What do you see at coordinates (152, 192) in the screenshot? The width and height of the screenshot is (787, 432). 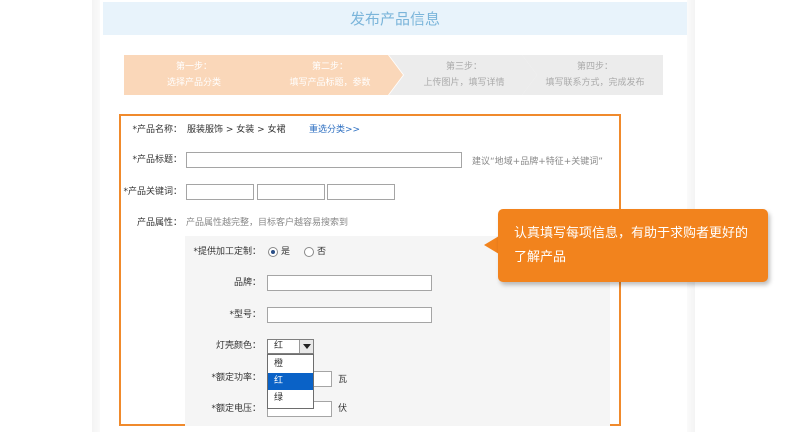 I see `keywords-label: *产品关键词：` at bounding box center [152, 192].